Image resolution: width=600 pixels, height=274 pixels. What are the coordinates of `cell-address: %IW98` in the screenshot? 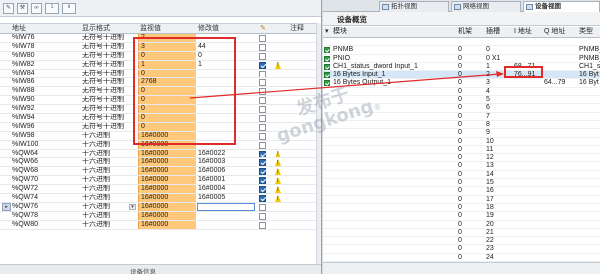 It's located at (47, 136).